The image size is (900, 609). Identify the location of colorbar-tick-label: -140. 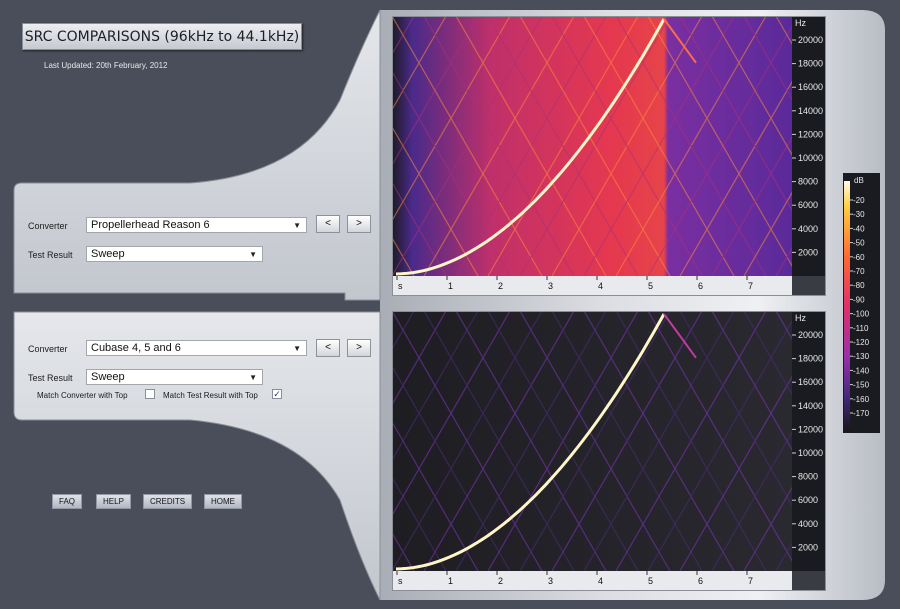
(861, 370).